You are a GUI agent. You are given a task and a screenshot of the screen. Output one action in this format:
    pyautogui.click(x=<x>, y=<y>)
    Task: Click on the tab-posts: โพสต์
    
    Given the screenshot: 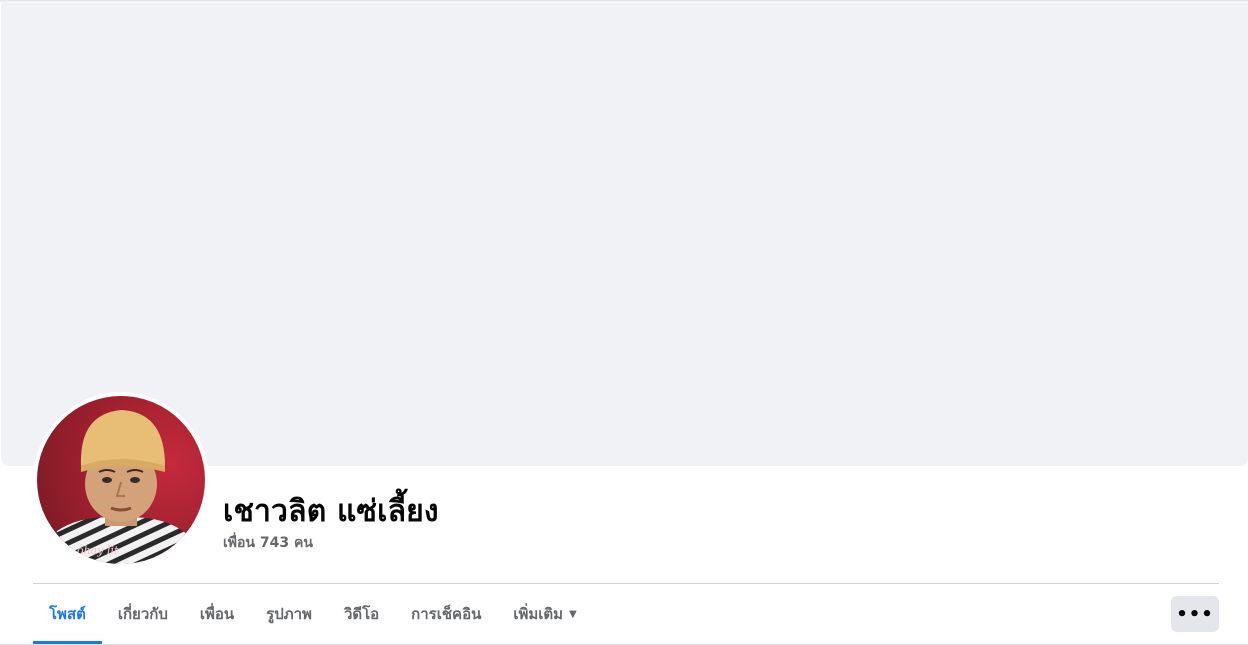 What is the action you would take?
    pyautogui.click(x=67, y=614)
    